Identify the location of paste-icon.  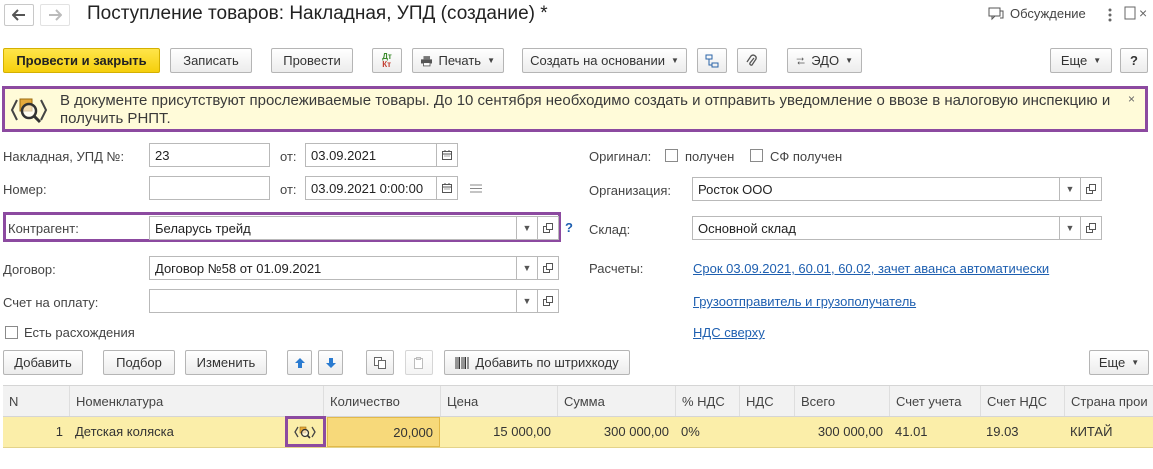
(418, 362).